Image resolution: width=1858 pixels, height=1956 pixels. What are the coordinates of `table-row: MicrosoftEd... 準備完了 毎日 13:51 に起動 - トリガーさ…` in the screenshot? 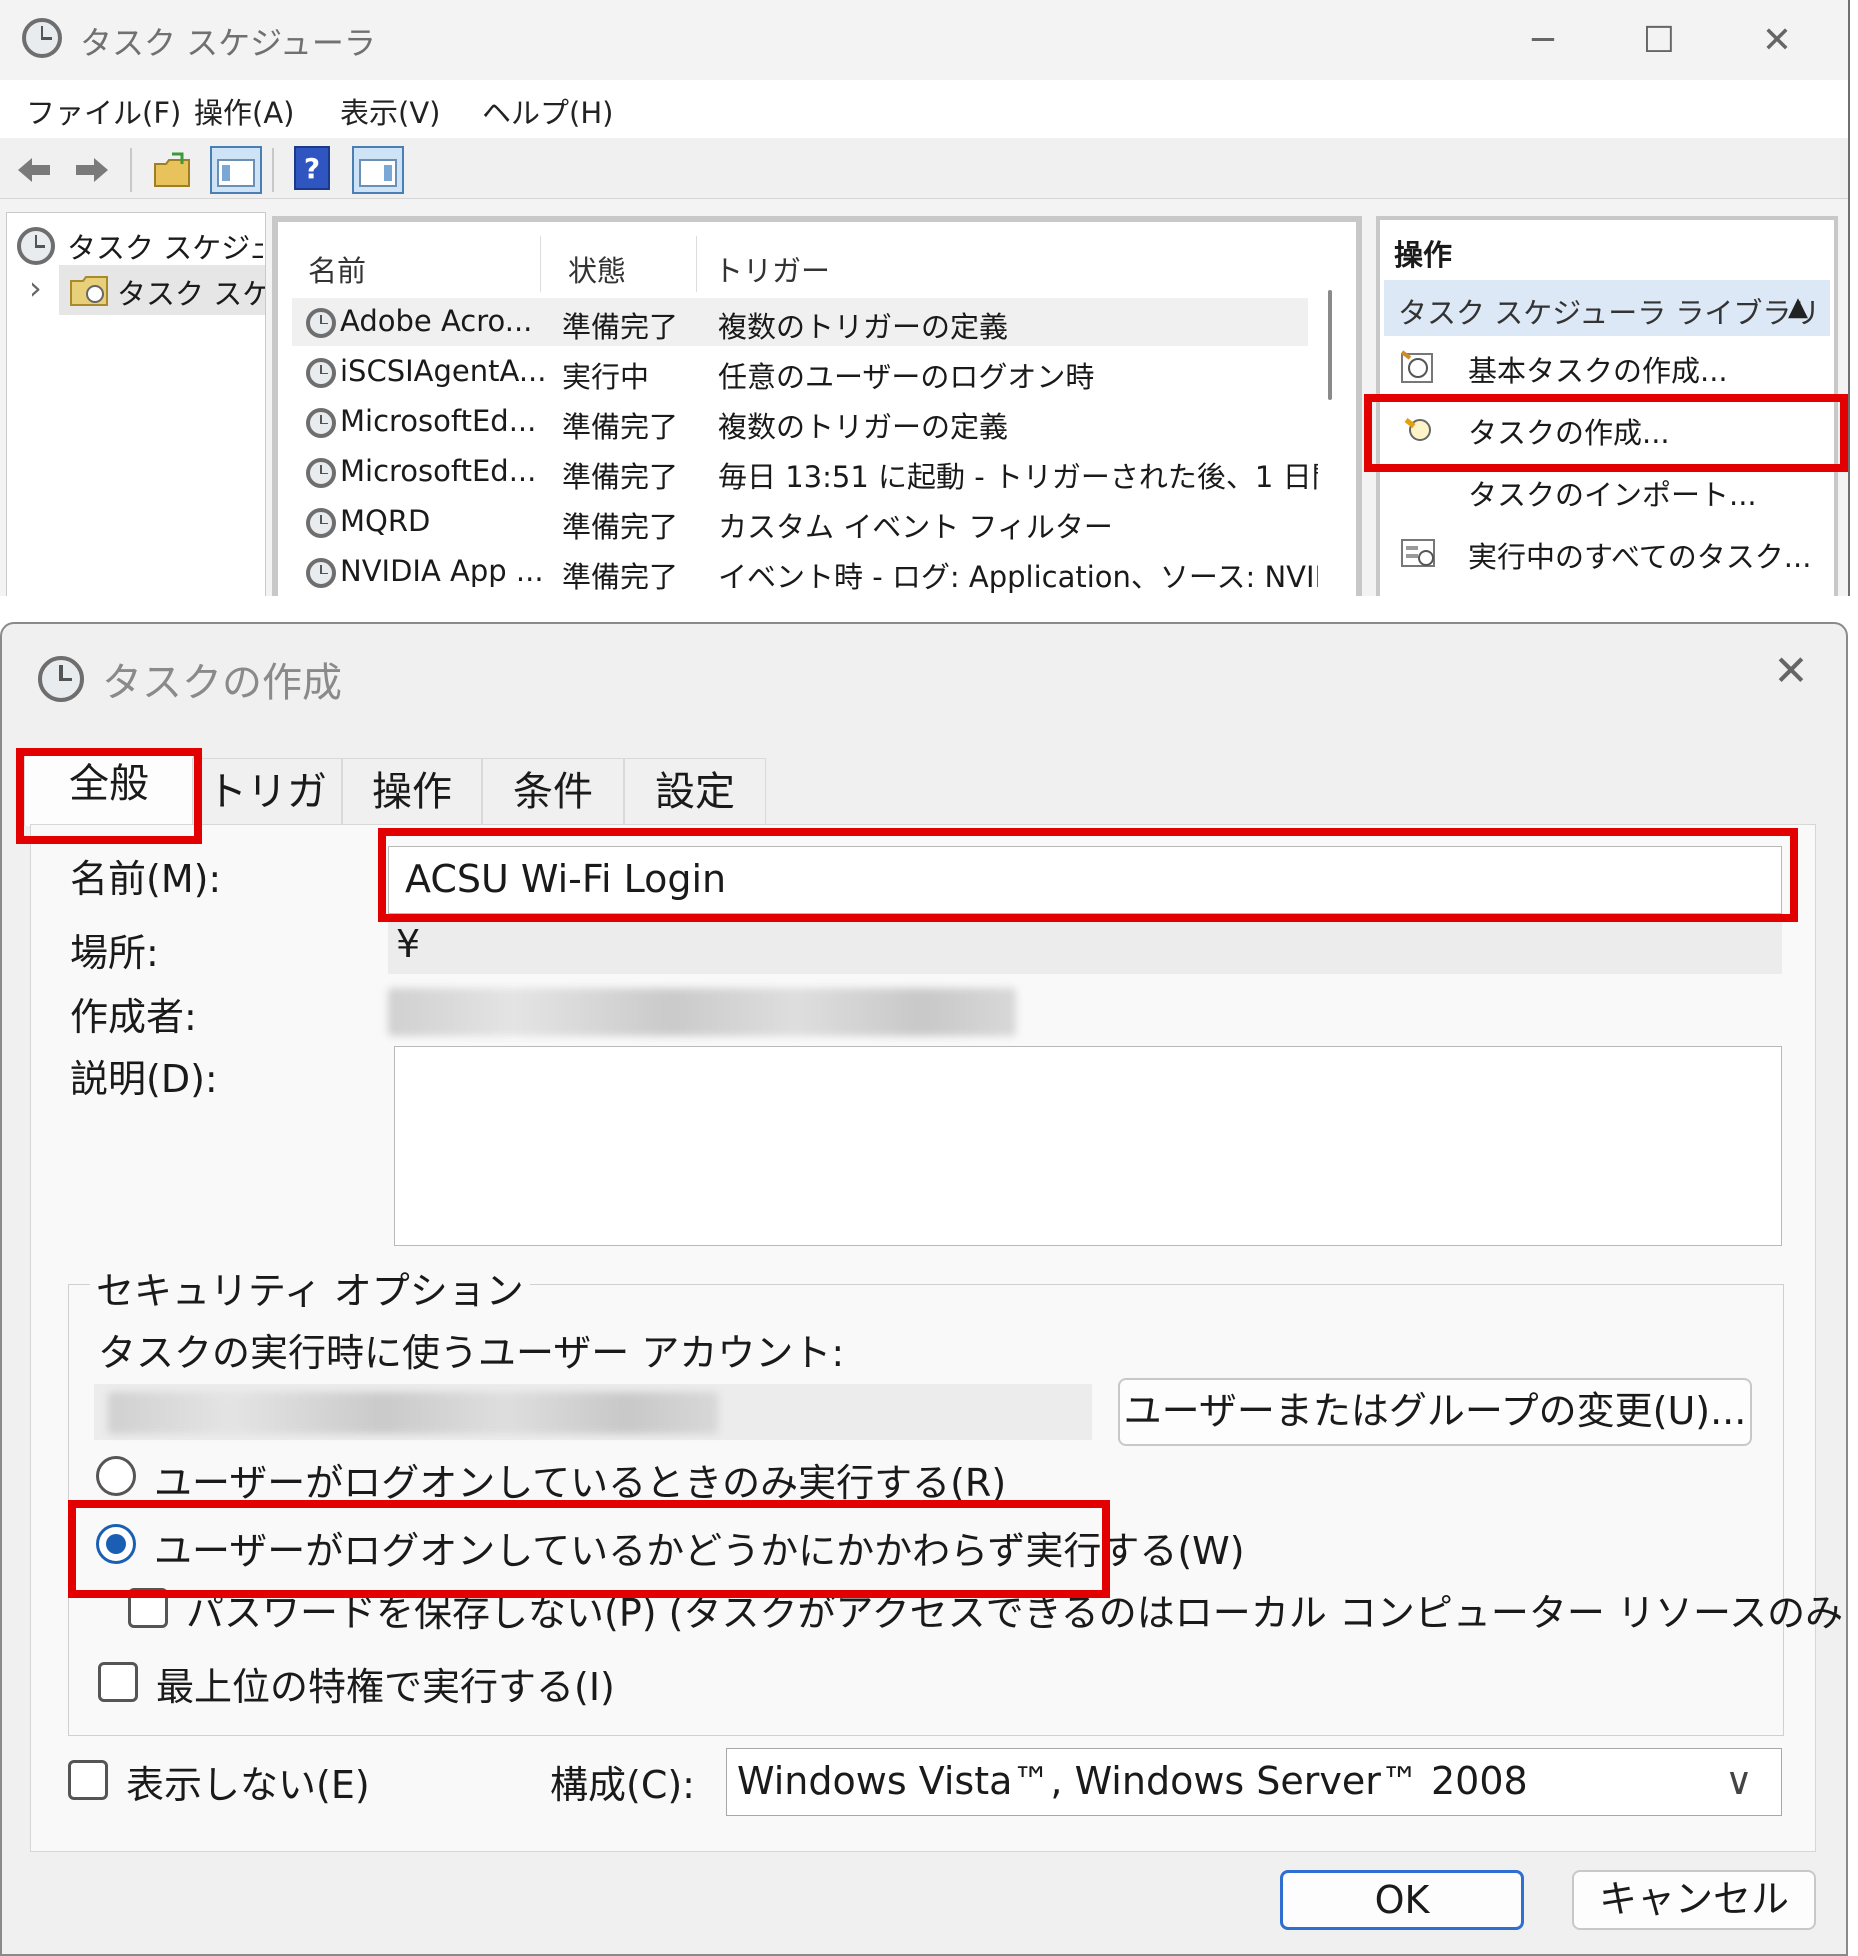 It's located at (805, 472).